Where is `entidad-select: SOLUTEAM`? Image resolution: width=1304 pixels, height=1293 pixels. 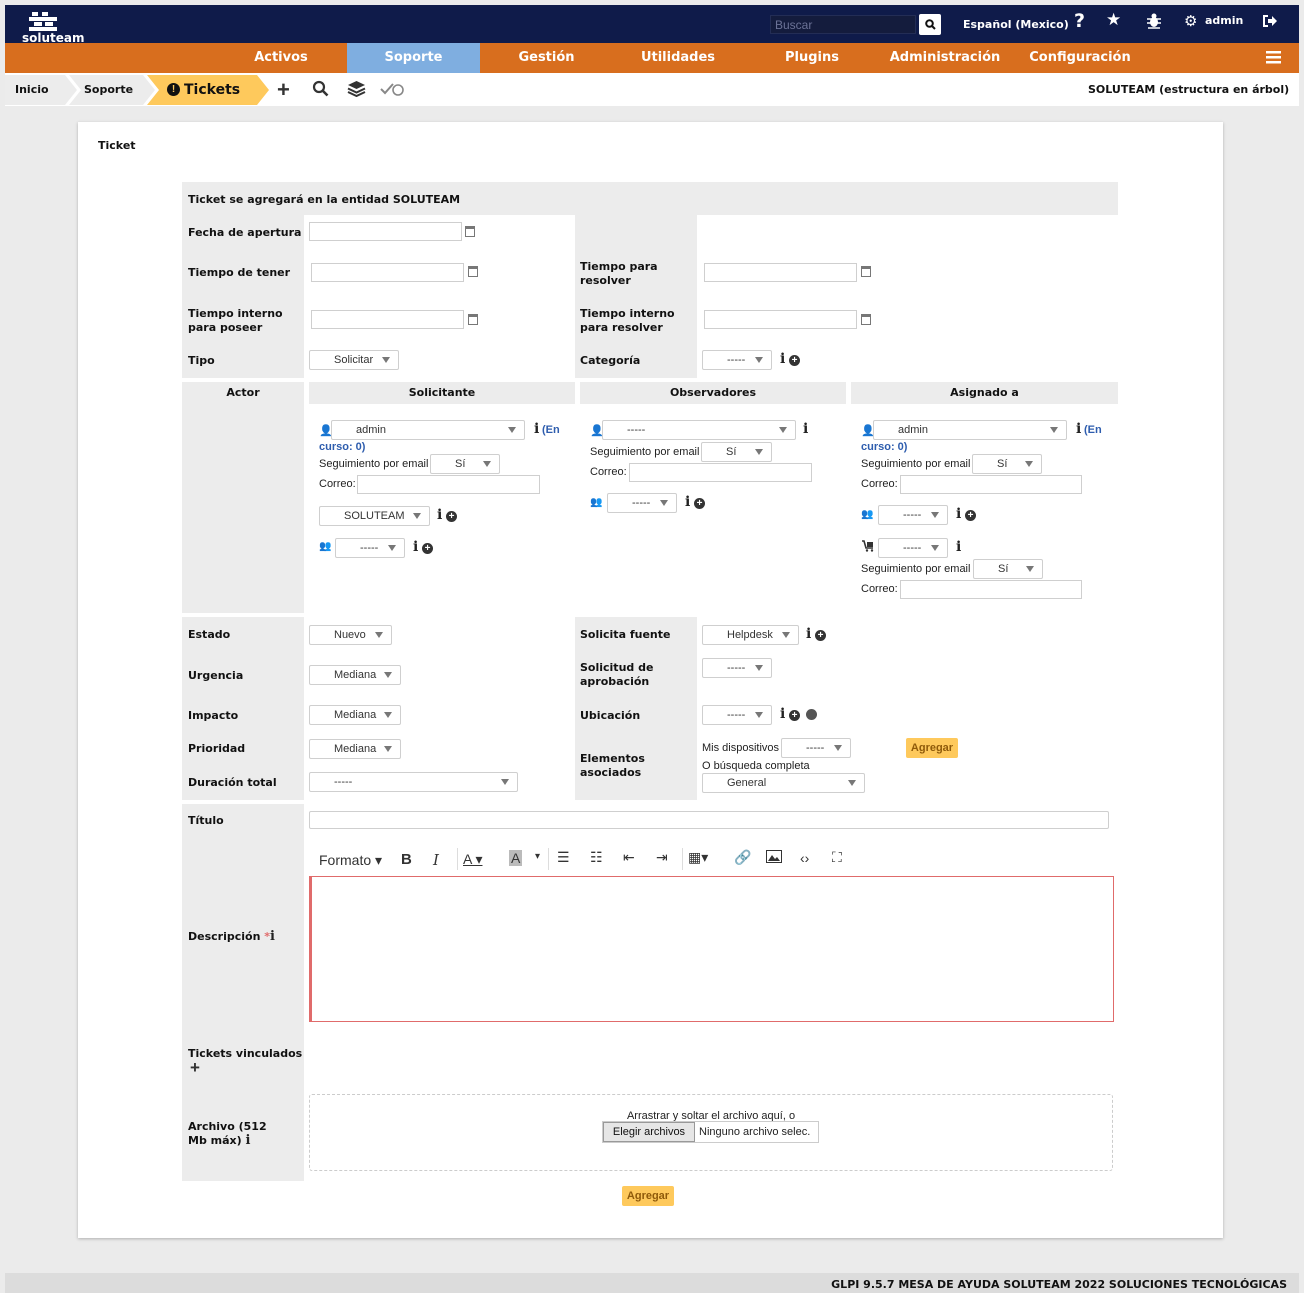 entidad-select: SOLUTEAM is located at coordinates (374, 516).